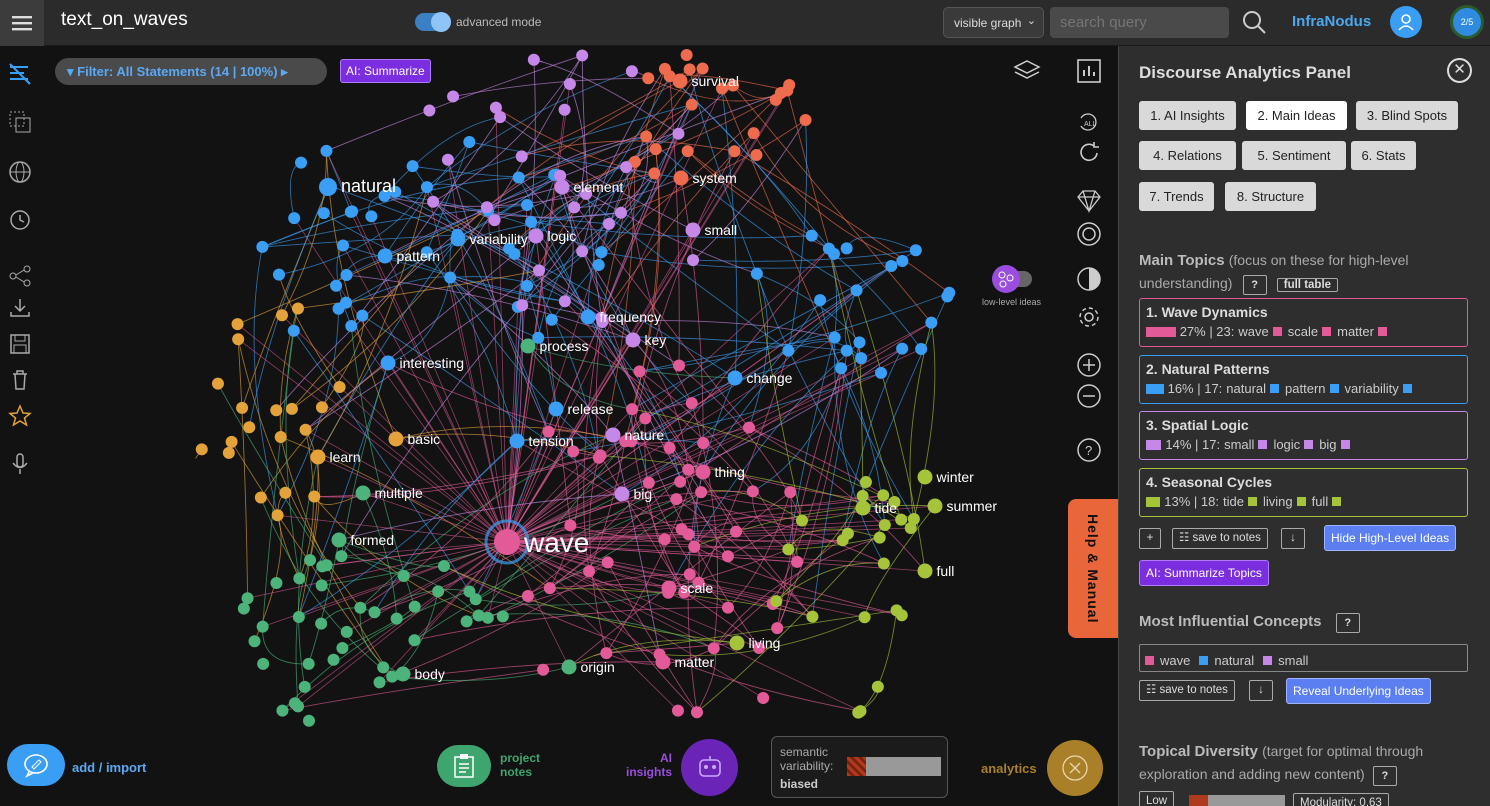 This screenshot has width=1490, height=806. I want to click on zoom-in-button, so click(1089, 365).